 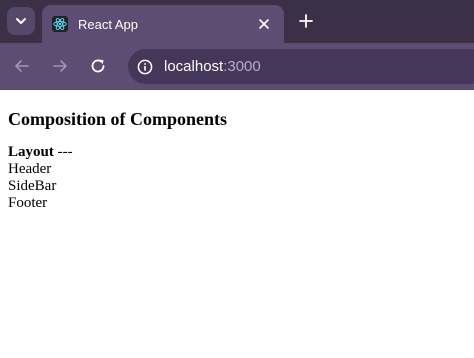 What do you see at coordinates (60, 24) in the screenshot?
I see `react-logo-icon` at bounding box center [60, 24].